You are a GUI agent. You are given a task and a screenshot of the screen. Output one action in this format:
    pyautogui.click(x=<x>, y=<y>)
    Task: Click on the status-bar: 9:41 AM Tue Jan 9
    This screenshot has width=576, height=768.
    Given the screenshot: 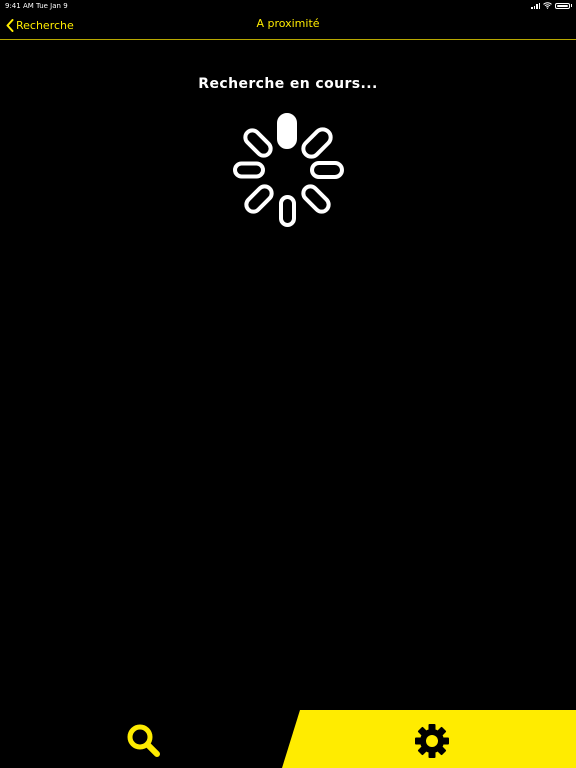 What is the action you would take?
    pyautogui.click(x=288, y=6)
    